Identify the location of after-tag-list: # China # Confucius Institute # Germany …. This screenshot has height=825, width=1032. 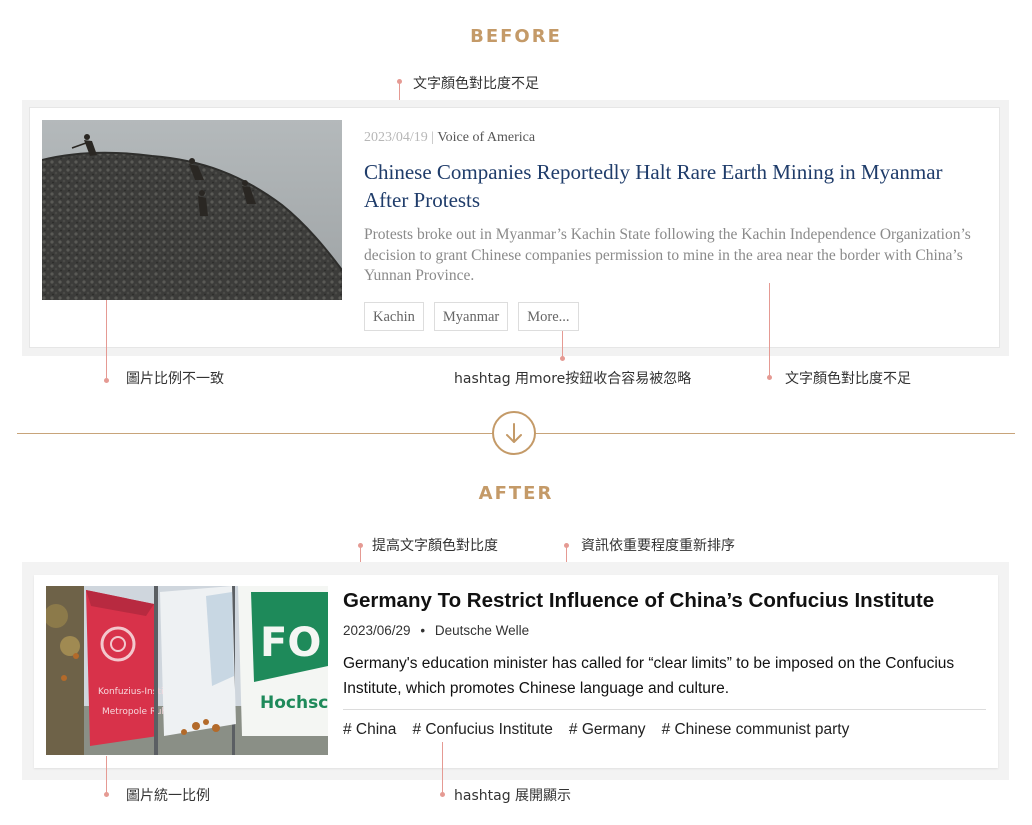
(596, 730).